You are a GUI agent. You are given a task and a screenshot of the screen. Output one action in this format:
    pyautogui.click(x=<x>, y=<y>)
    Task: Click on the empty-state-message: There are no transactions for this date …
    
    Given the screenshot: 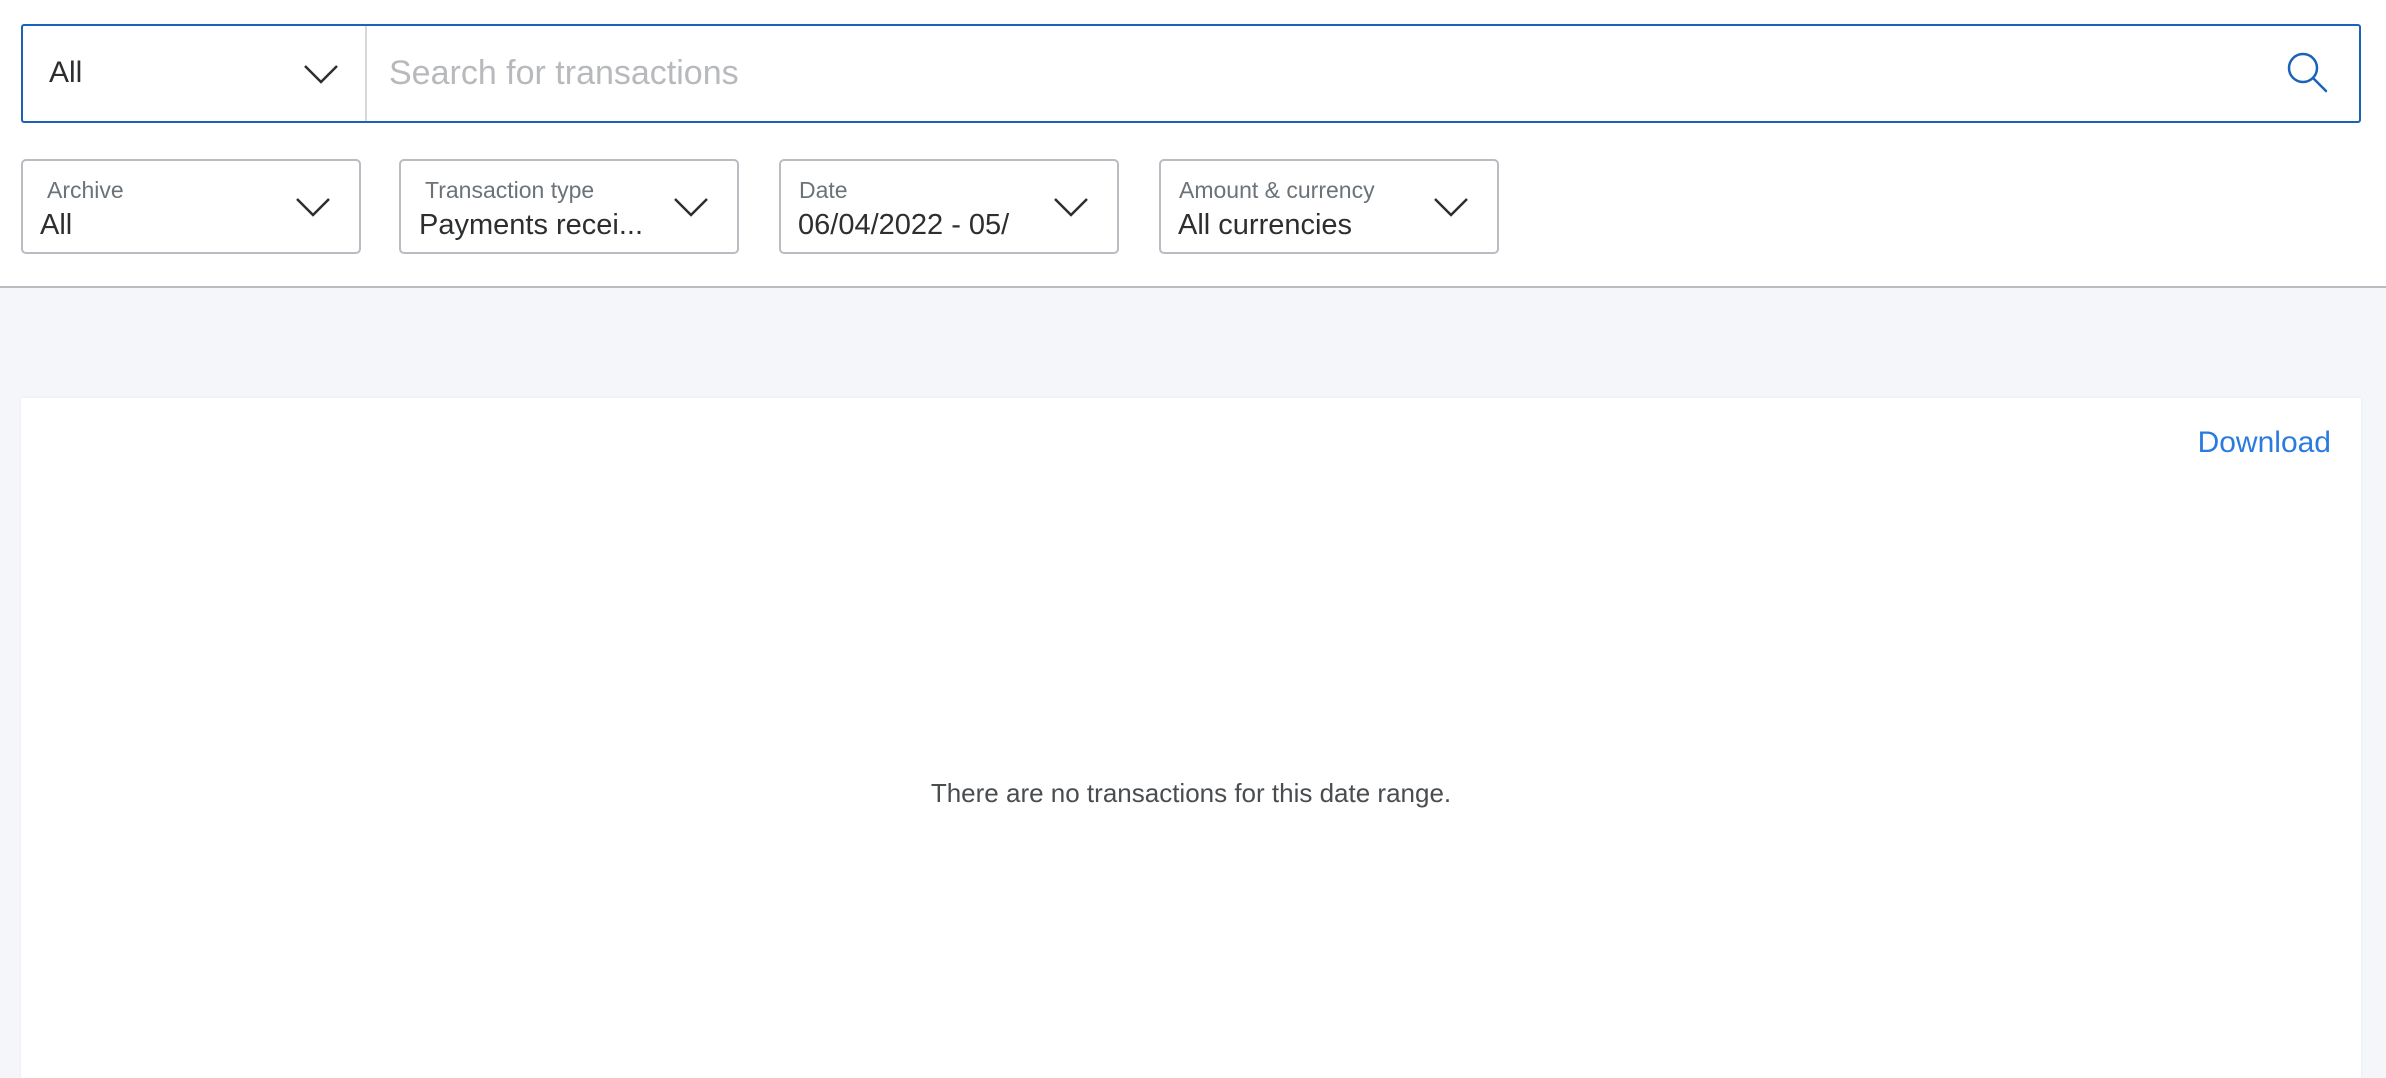 What is the action you would take?
    pyautogui.click(x=1191, y=793)
    